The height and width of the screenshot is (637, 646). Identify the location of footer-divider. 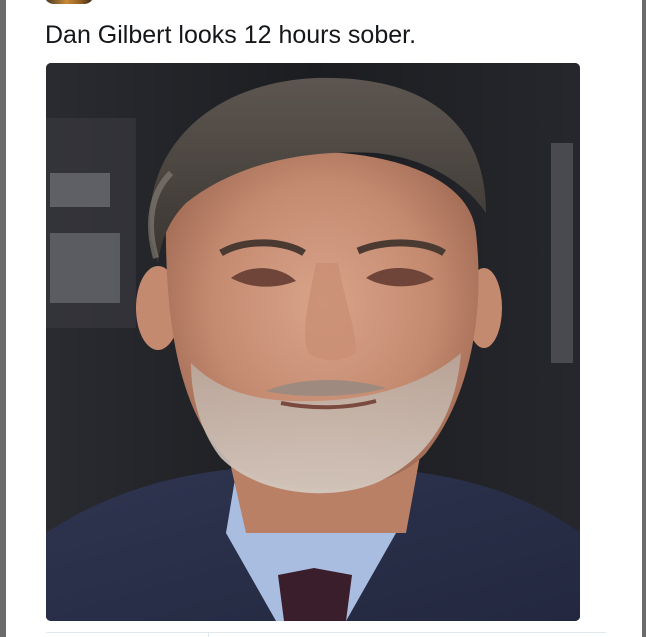
(326, 632).